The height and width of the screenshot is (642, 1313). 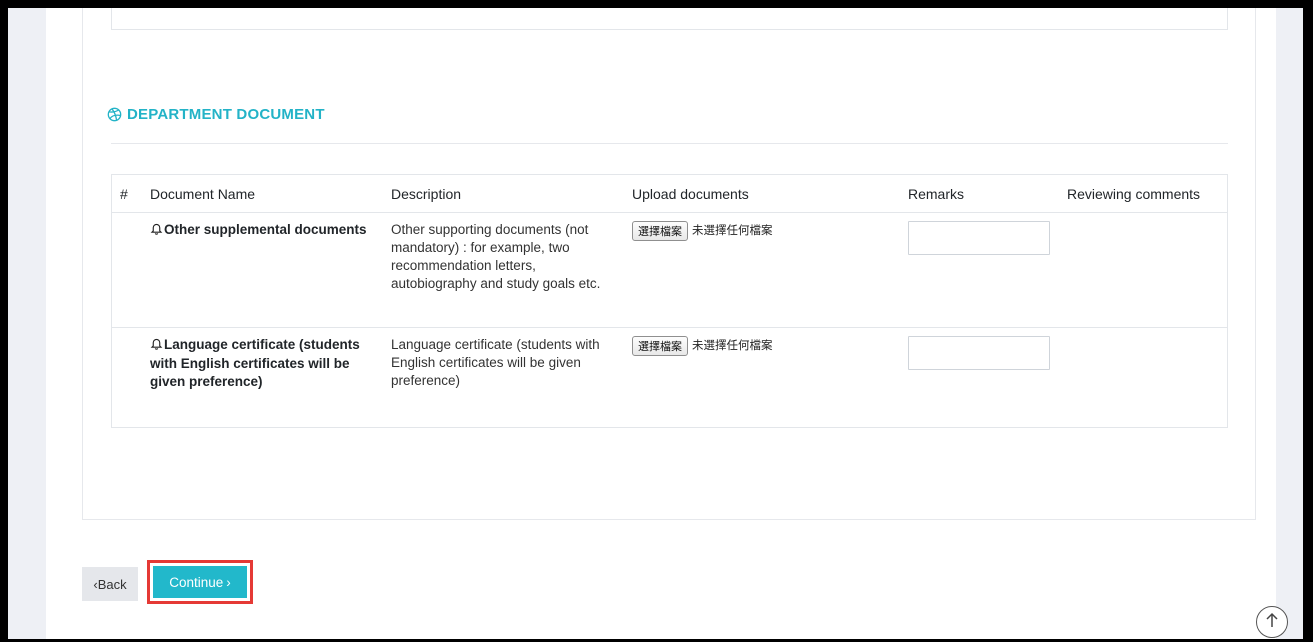 I want to click on header-remarks: Remarks, so click(x=979, y=193).